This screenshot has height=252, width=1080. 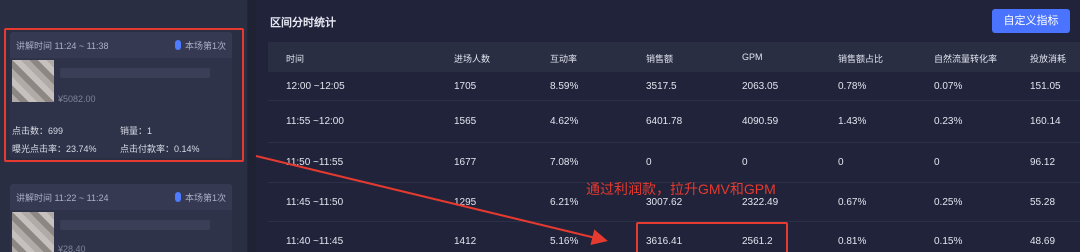 I want to click on stat-clicks: 点击数：699, so click(x=38, y=131).